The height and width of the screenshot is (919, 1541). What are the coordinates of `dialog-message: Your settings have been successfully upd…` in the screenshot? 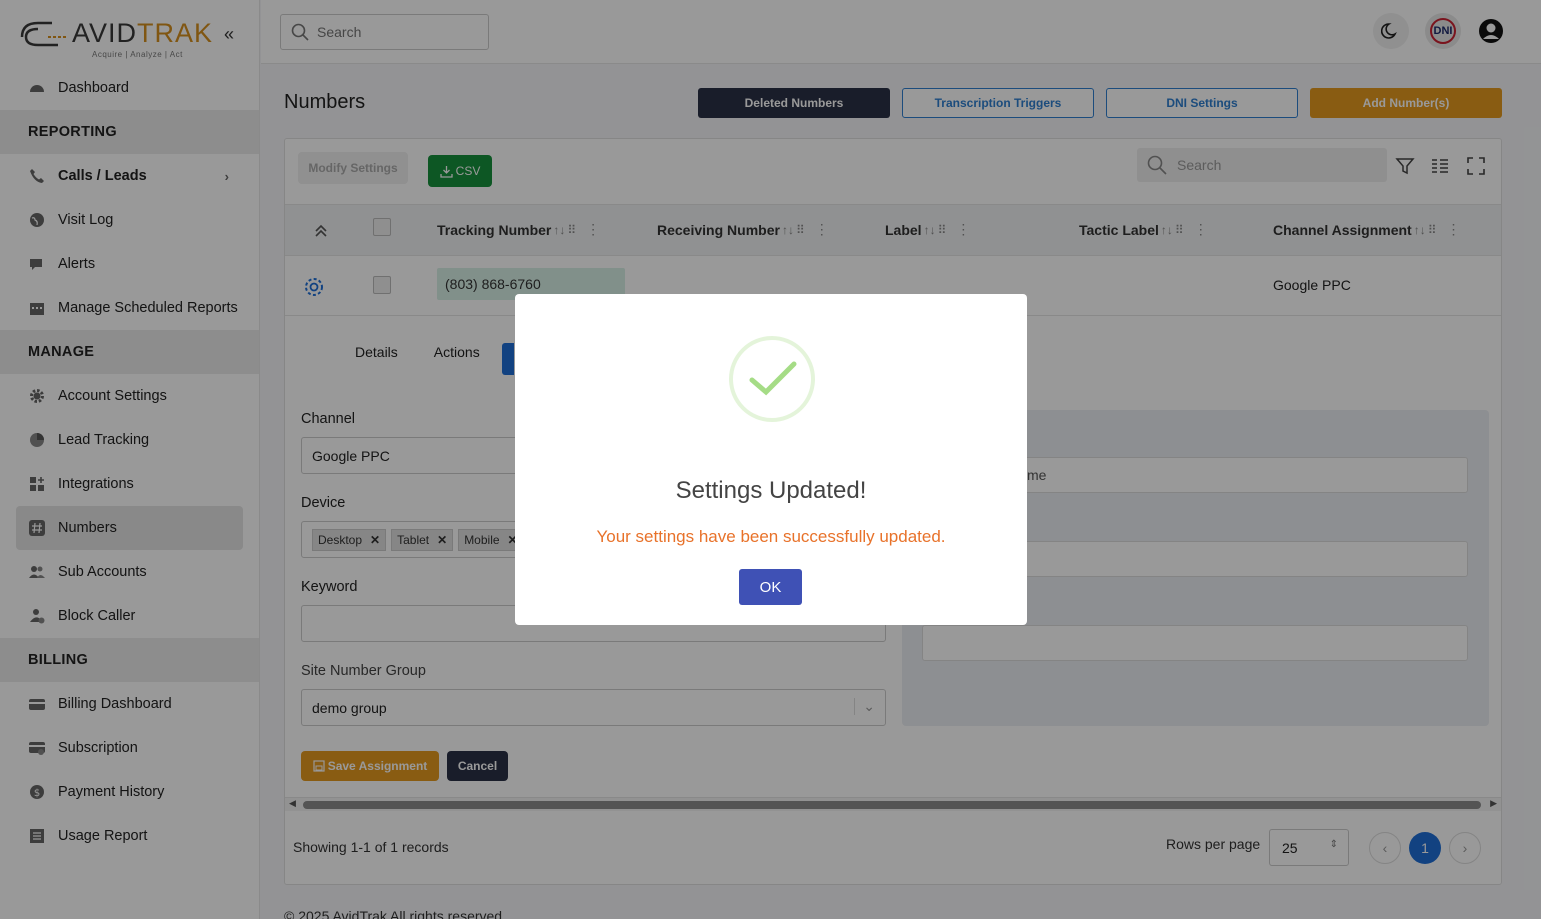 It's located at (771, 536).